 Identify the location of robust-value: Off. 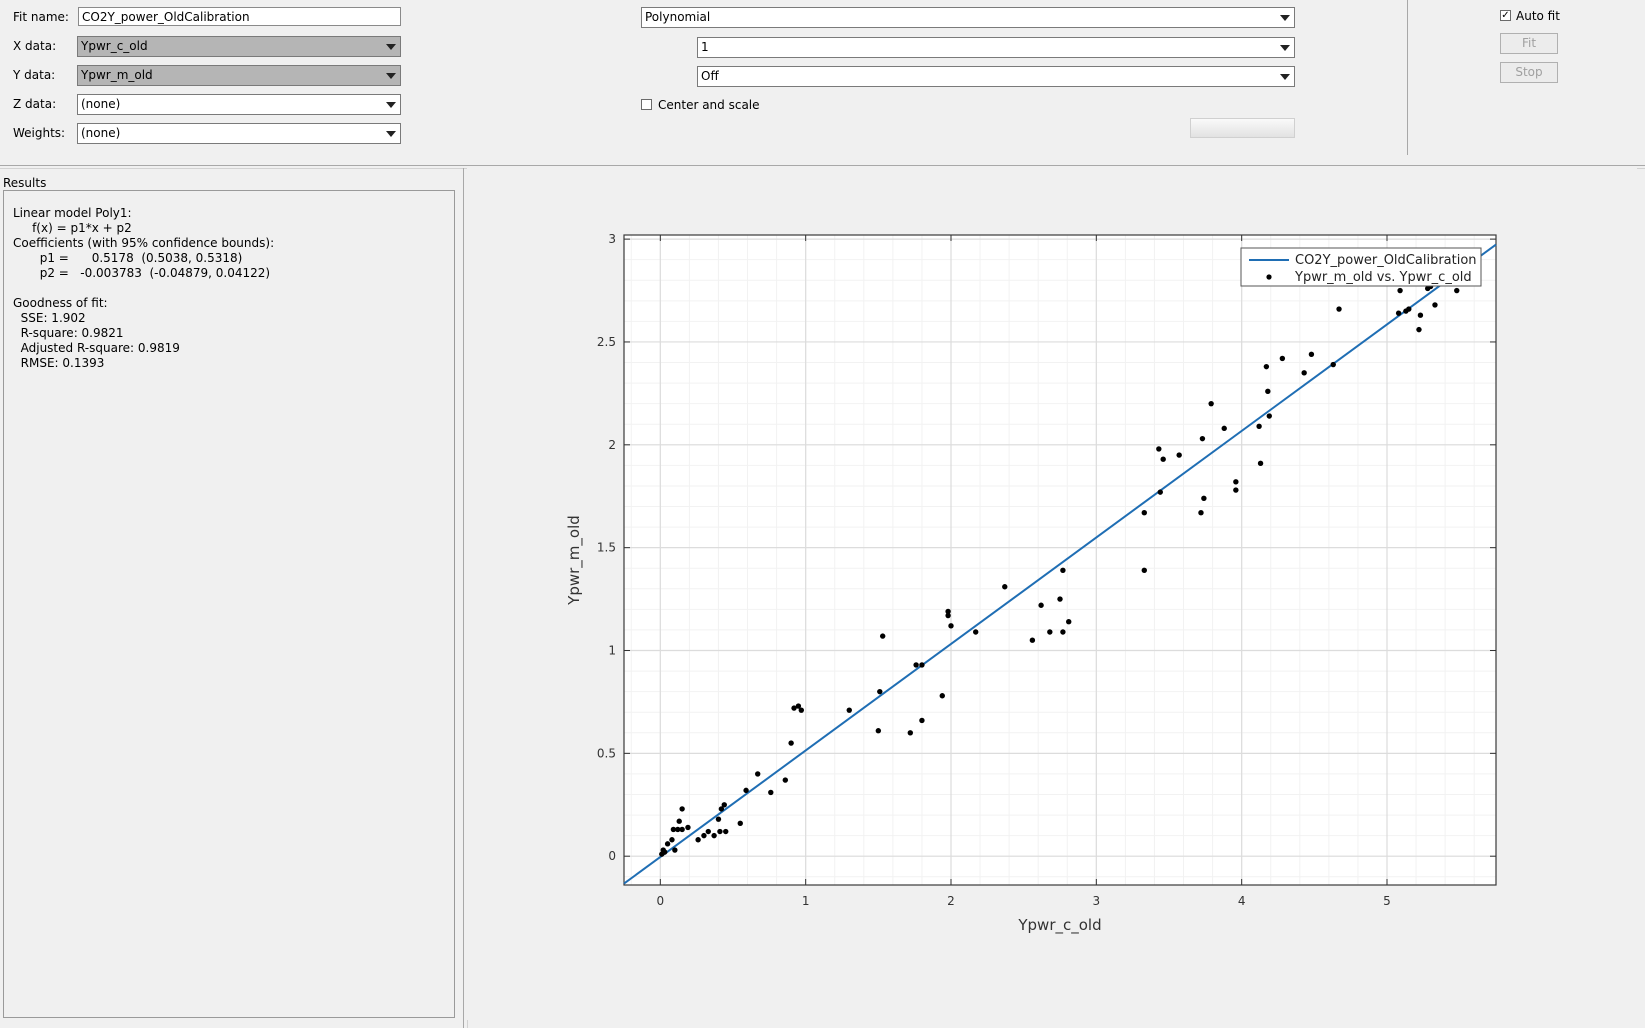
(710, 76).